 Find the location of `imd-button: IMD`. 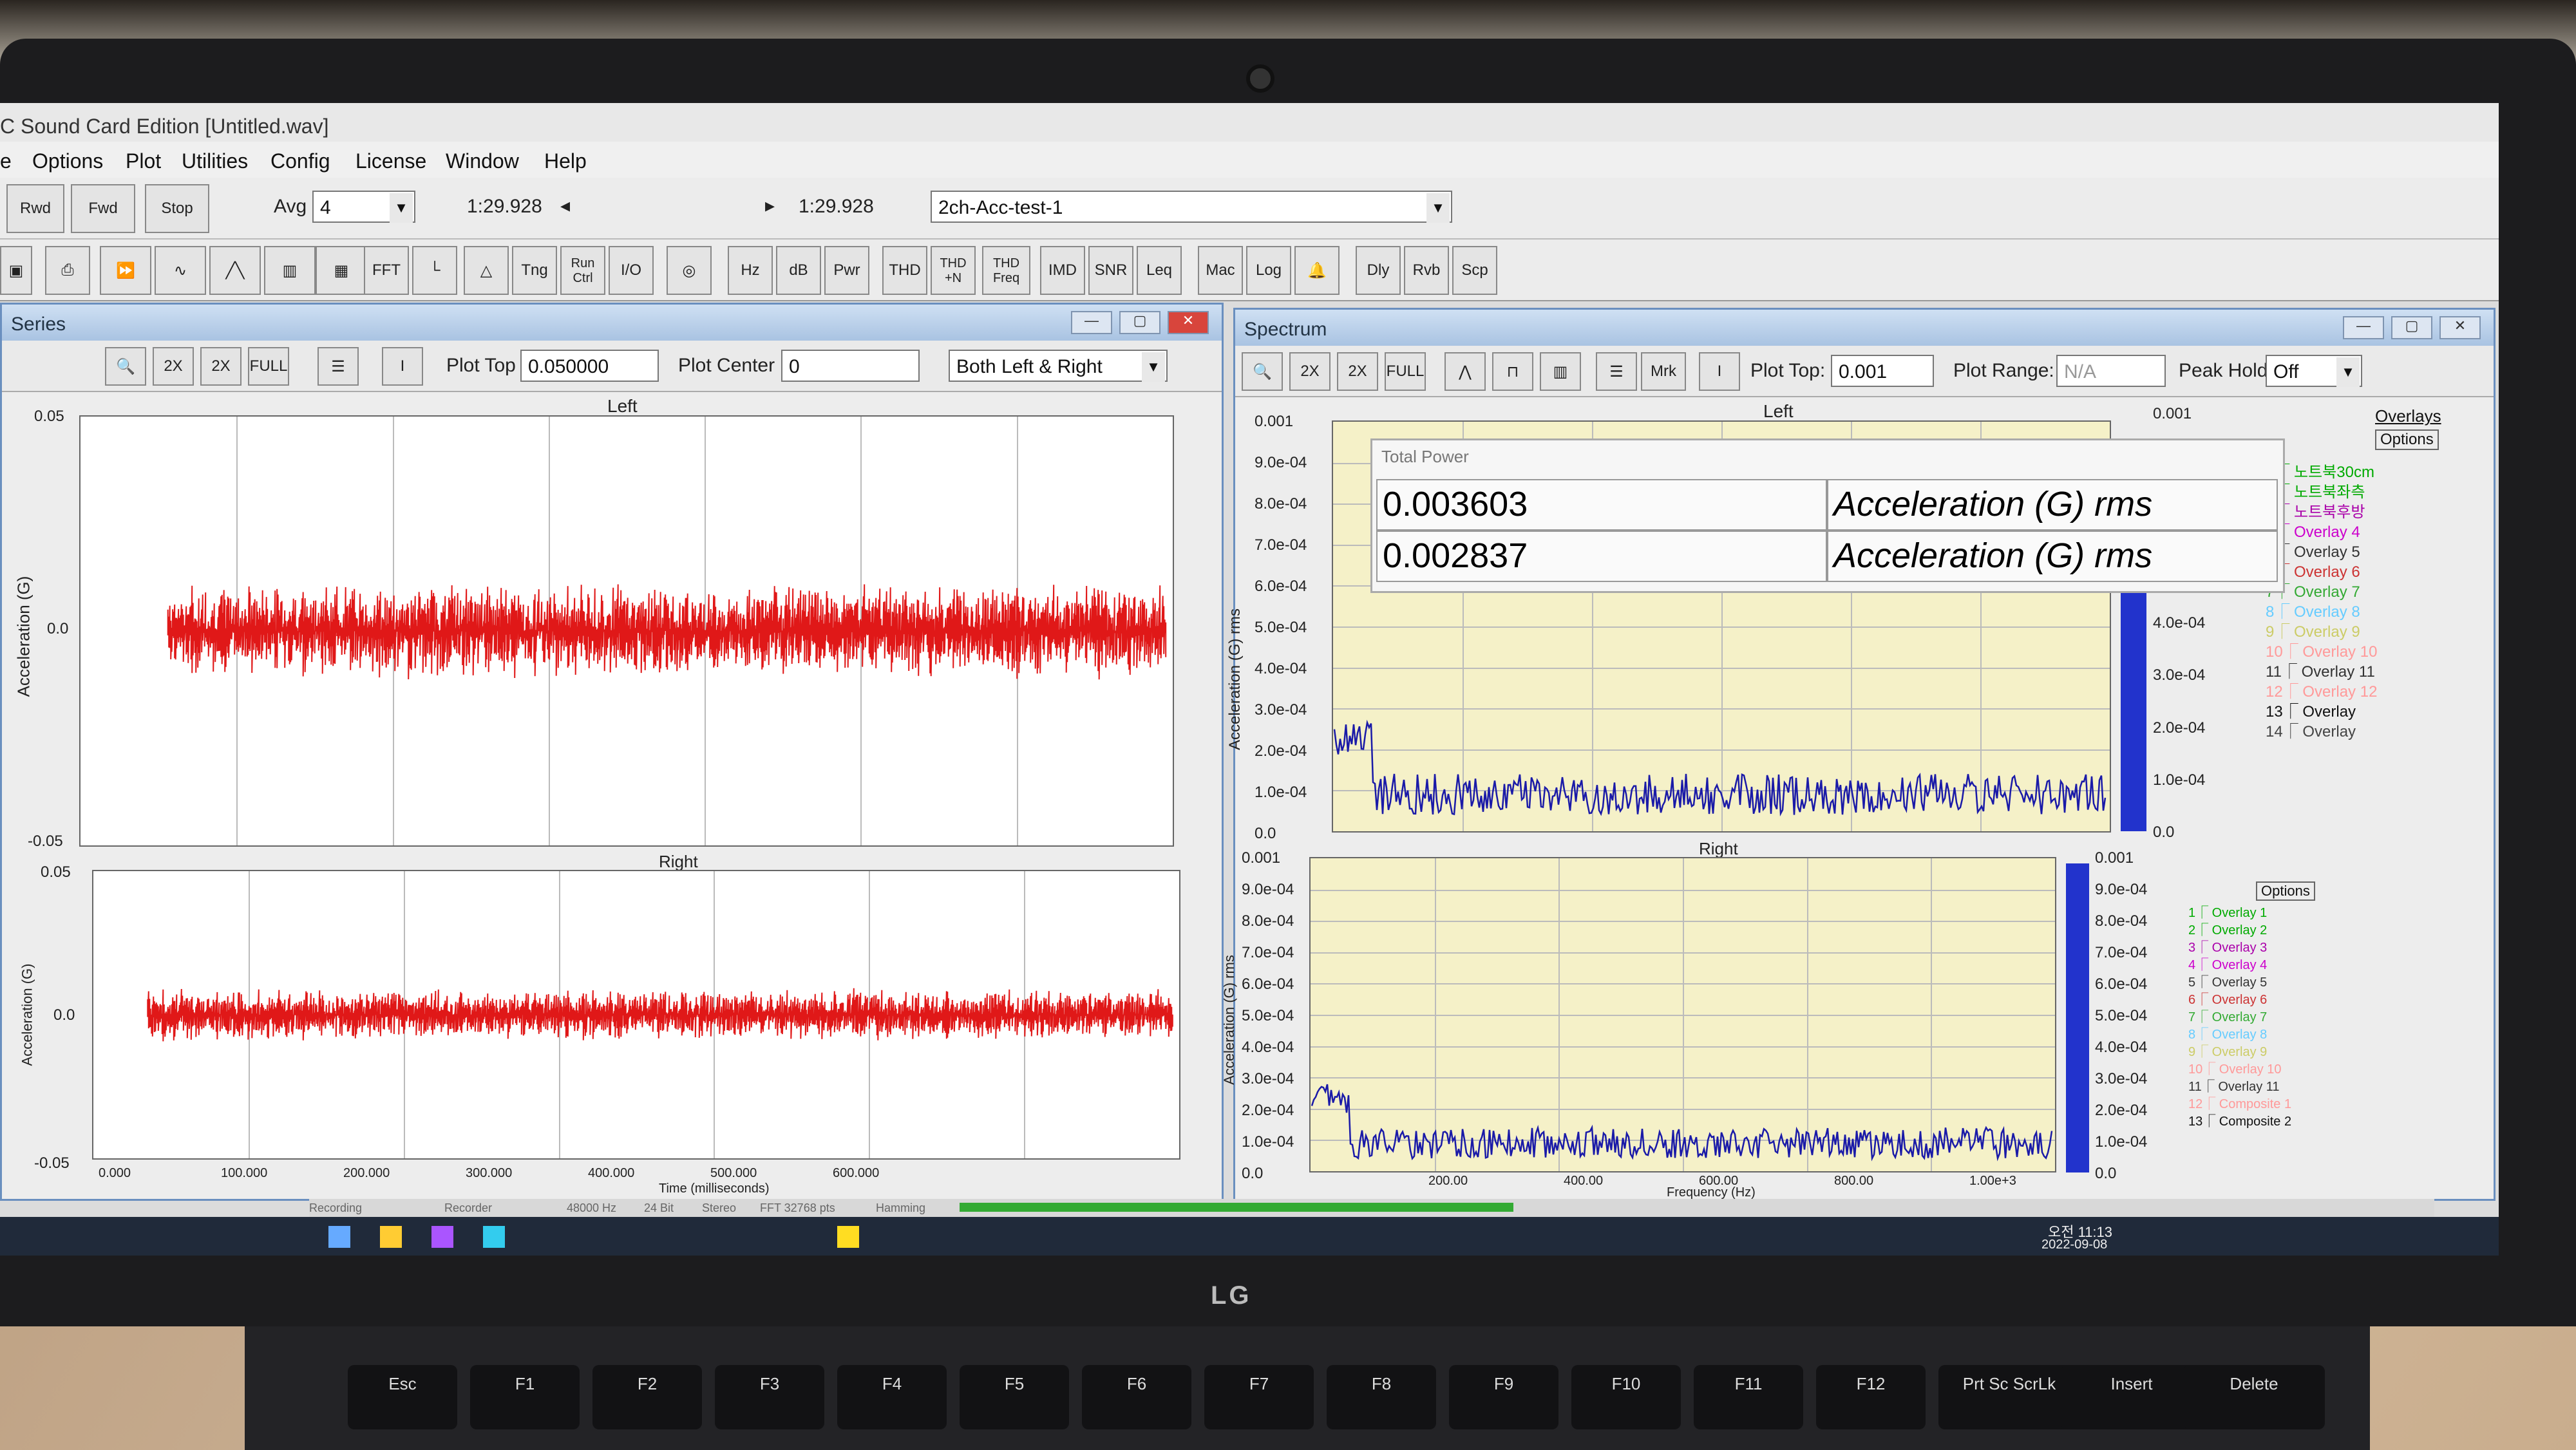

imd-button: IMD is located at coordinates (1062, 270).